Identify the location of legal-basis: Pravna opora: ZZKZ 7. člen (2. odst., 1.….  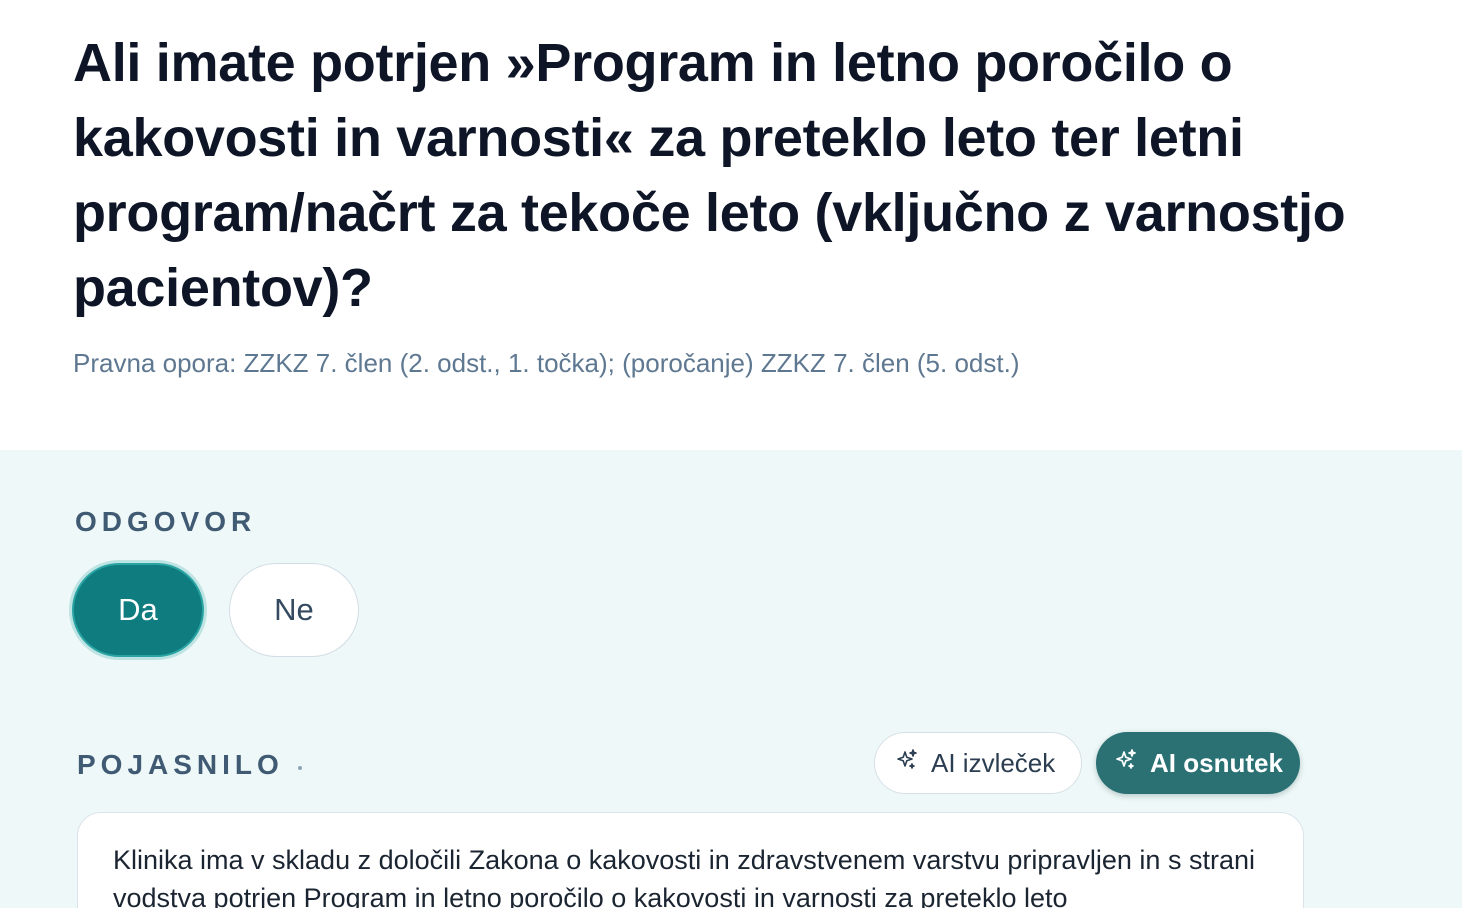
(546, 363).